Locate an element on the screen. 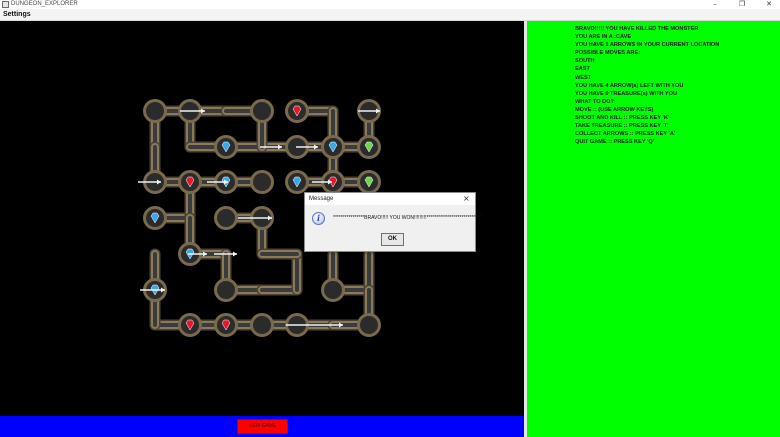 This screenshot has width=780, height=437. ok-button: OK is located at coordinates (392, 239).